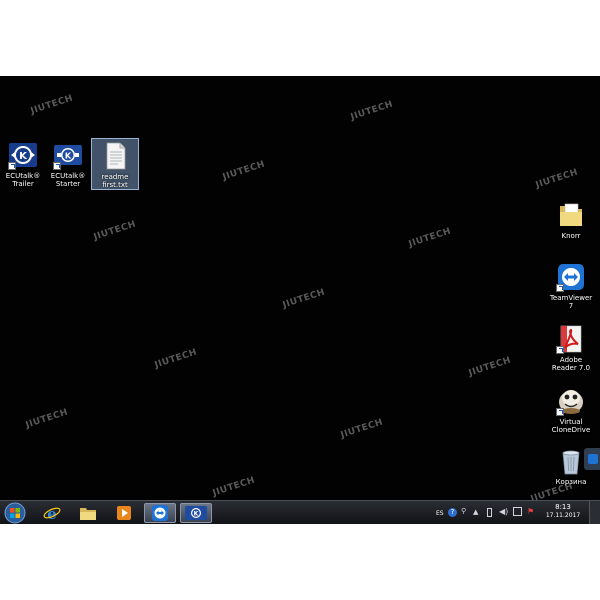  Describe the element at coordinates (571, 482) in the screenshot. I see `desktop-icon-label: Корзина` at that location.